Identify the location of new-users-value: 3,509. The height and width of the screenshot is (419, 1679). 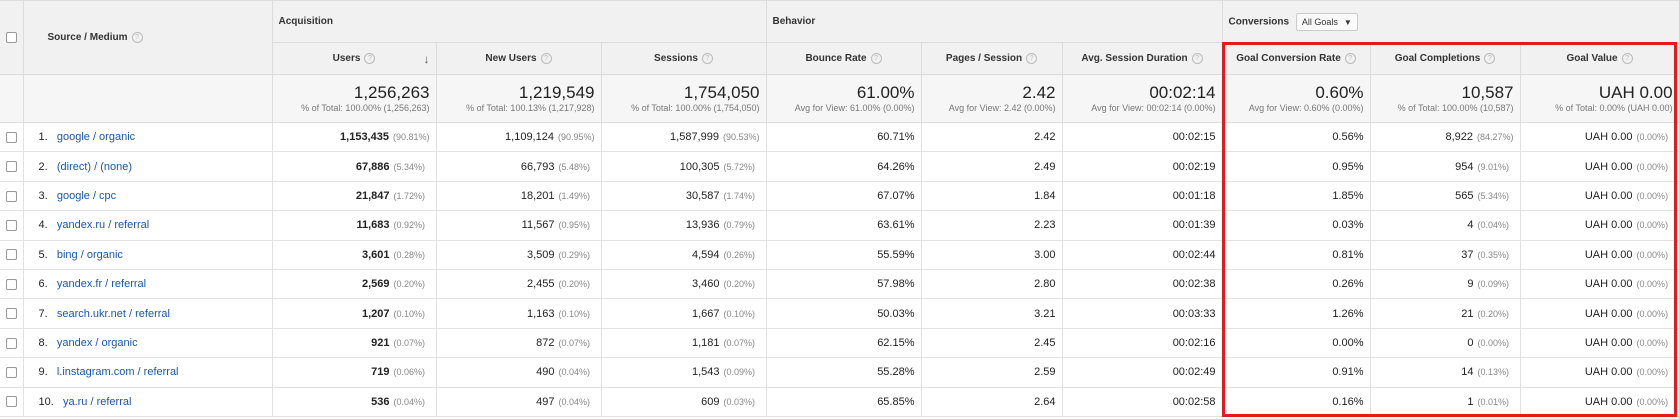
(540, 254).